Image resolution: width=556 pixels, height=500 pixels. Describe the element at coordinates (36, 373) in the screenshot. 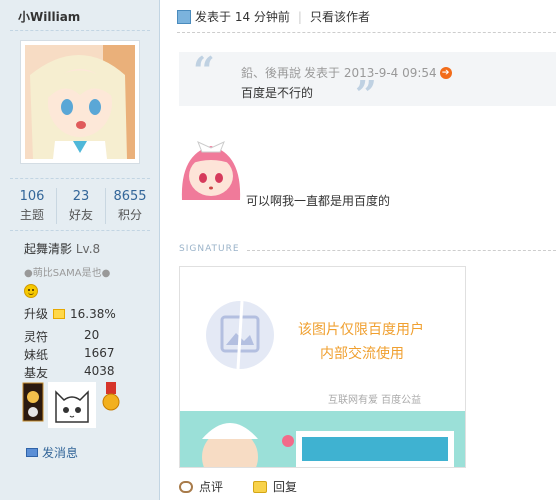

I see `field-key: 基友` at that location.